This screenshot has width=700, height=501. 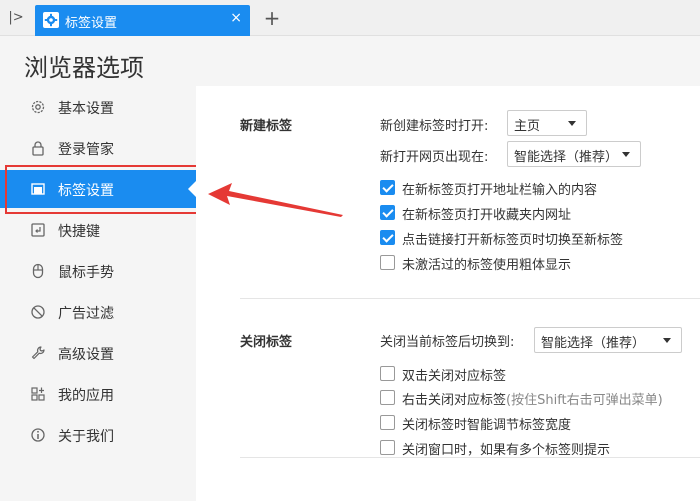 I want to click on after-close-switch-label: 关闭当前标签后切换到:, so click(x=447, y=342).